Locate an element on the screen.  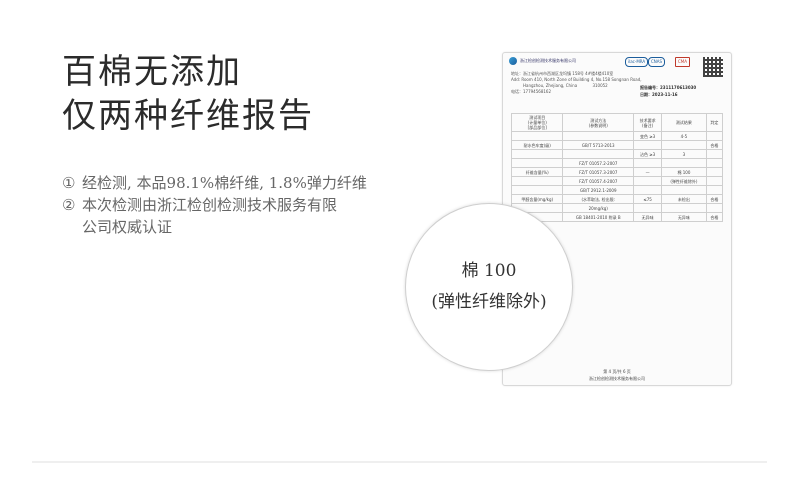
report-header-cell: 测试项目 (计量单位) [部品部位] is located at coordinates (537, 122).